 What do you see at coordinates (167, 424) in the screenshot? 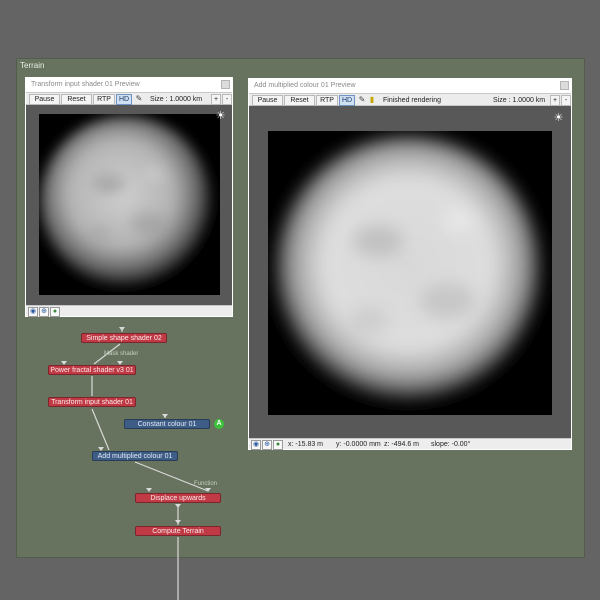
I see `node-constant-colour: Constant colour 01` at bounding box center [167, 424].